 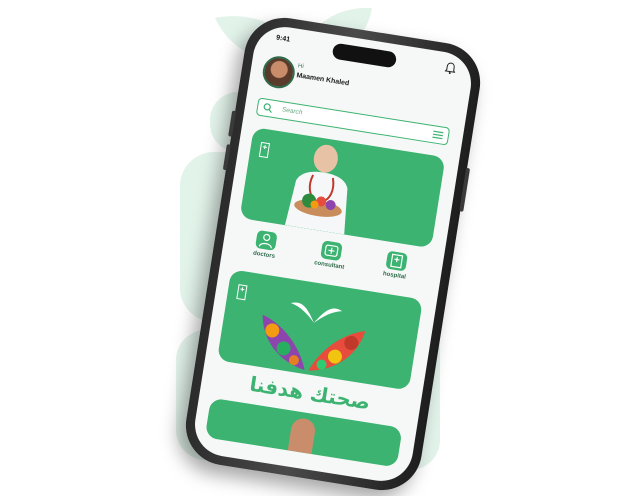 I want to click on bell-icon, so click(x=451, y=68).